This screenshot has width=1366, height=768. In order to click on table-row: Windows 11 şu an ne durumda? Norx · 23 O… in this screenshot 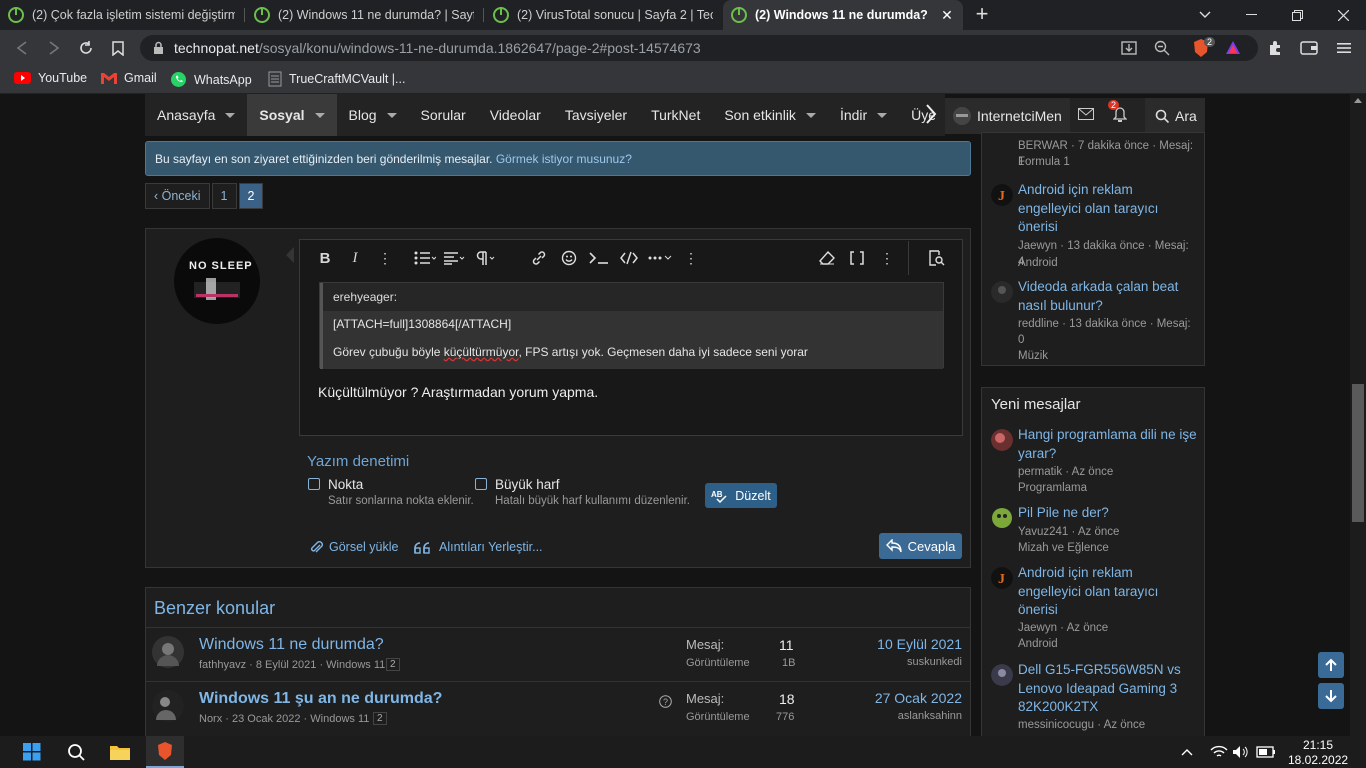, I will do `click(558, 708)`.